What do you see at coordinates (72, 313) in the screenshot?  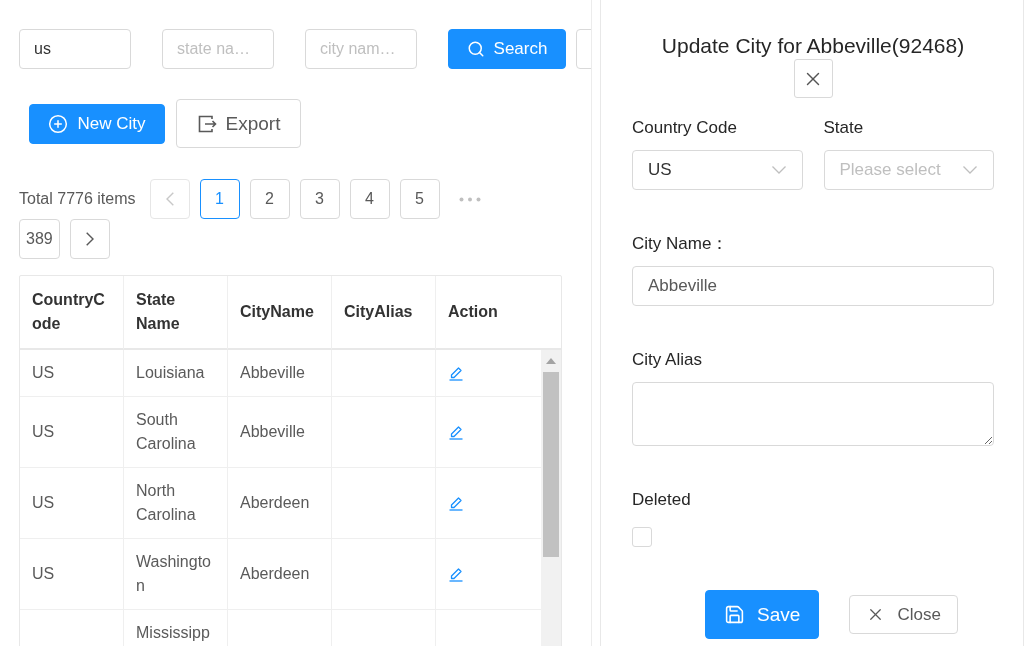 I see `column-header: CountryCode` at bounding box center [72, 313].